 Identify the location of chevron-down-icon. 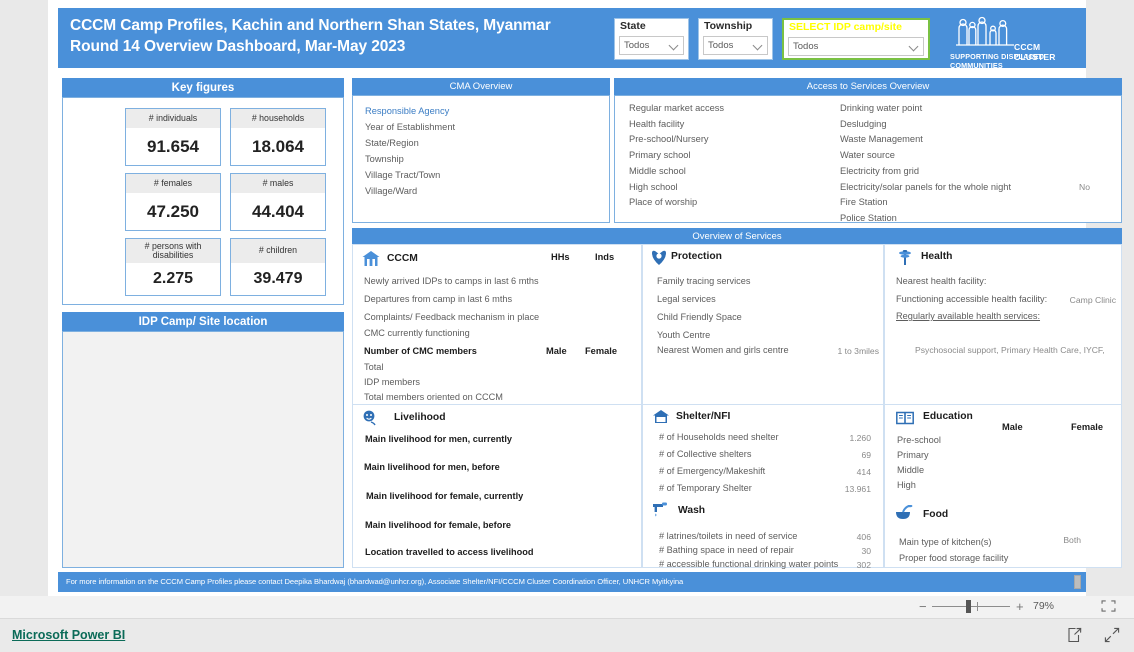
(758, 45).